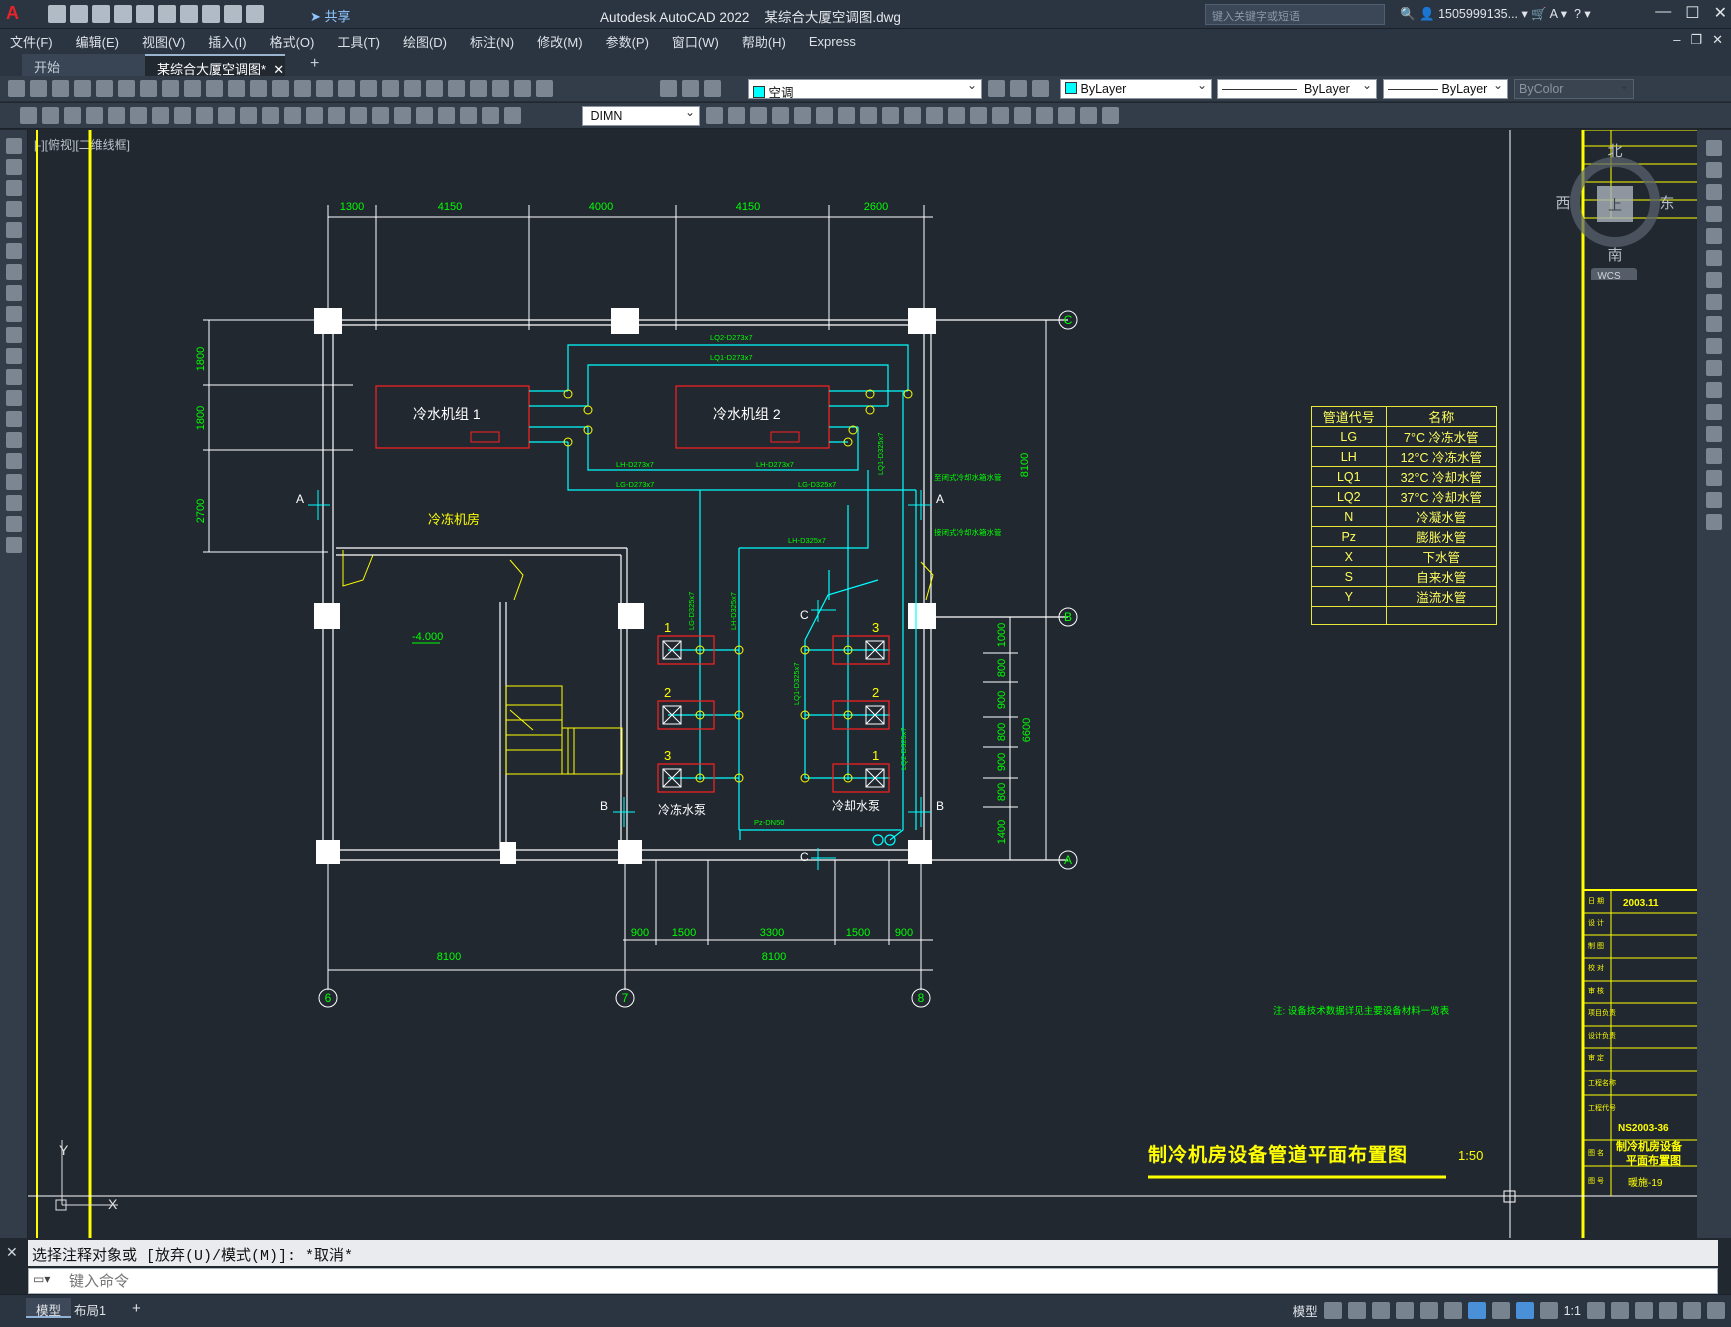  What do you see at coordinates (330, 15) in the screenshot?
I see `share-button: ➤ 共享` at bounding box center [330, 15].